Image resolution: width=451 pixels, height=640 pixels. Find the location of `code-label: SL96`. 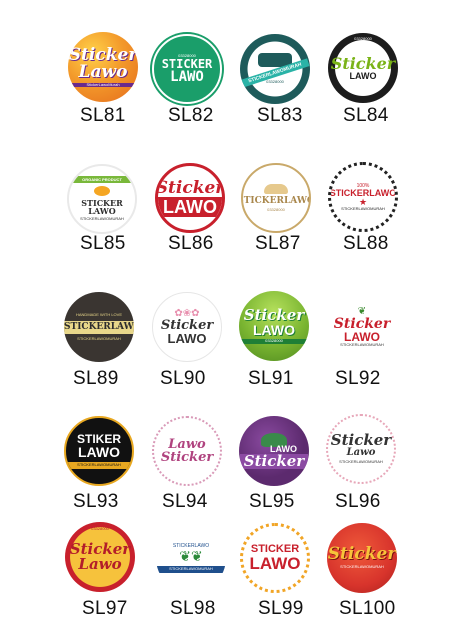

code-label: SL96 is located at coordinates (358, 501).